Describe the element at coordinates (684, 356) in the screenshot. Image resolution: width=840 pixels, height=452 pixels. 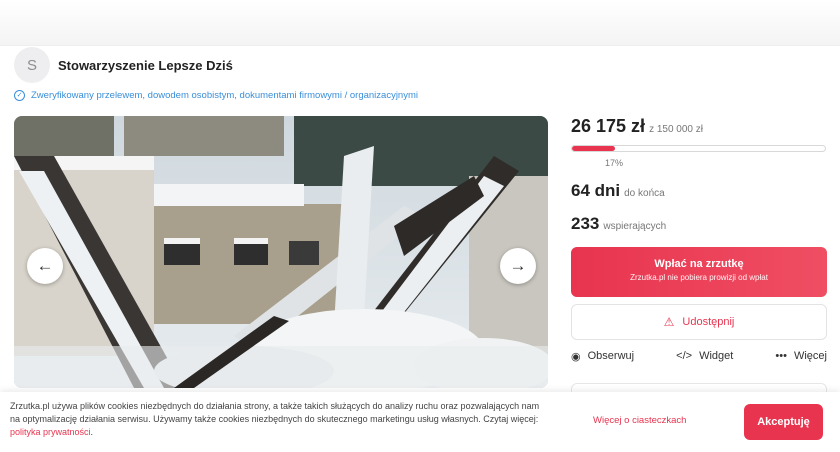
I see `code-icon: </>` at that location.